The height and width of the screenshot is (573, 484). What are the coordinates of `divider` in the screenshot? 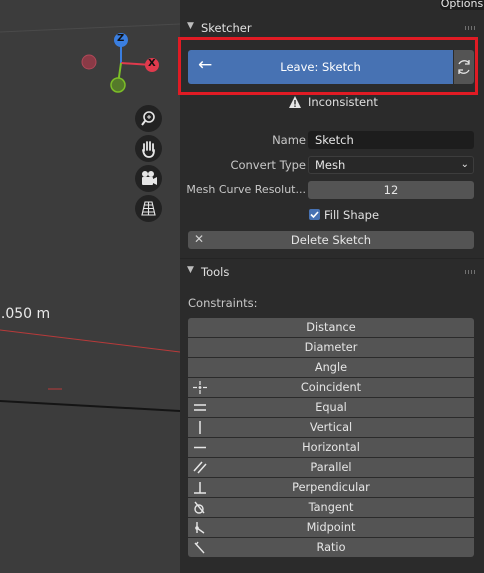 It's located at (332, 258).